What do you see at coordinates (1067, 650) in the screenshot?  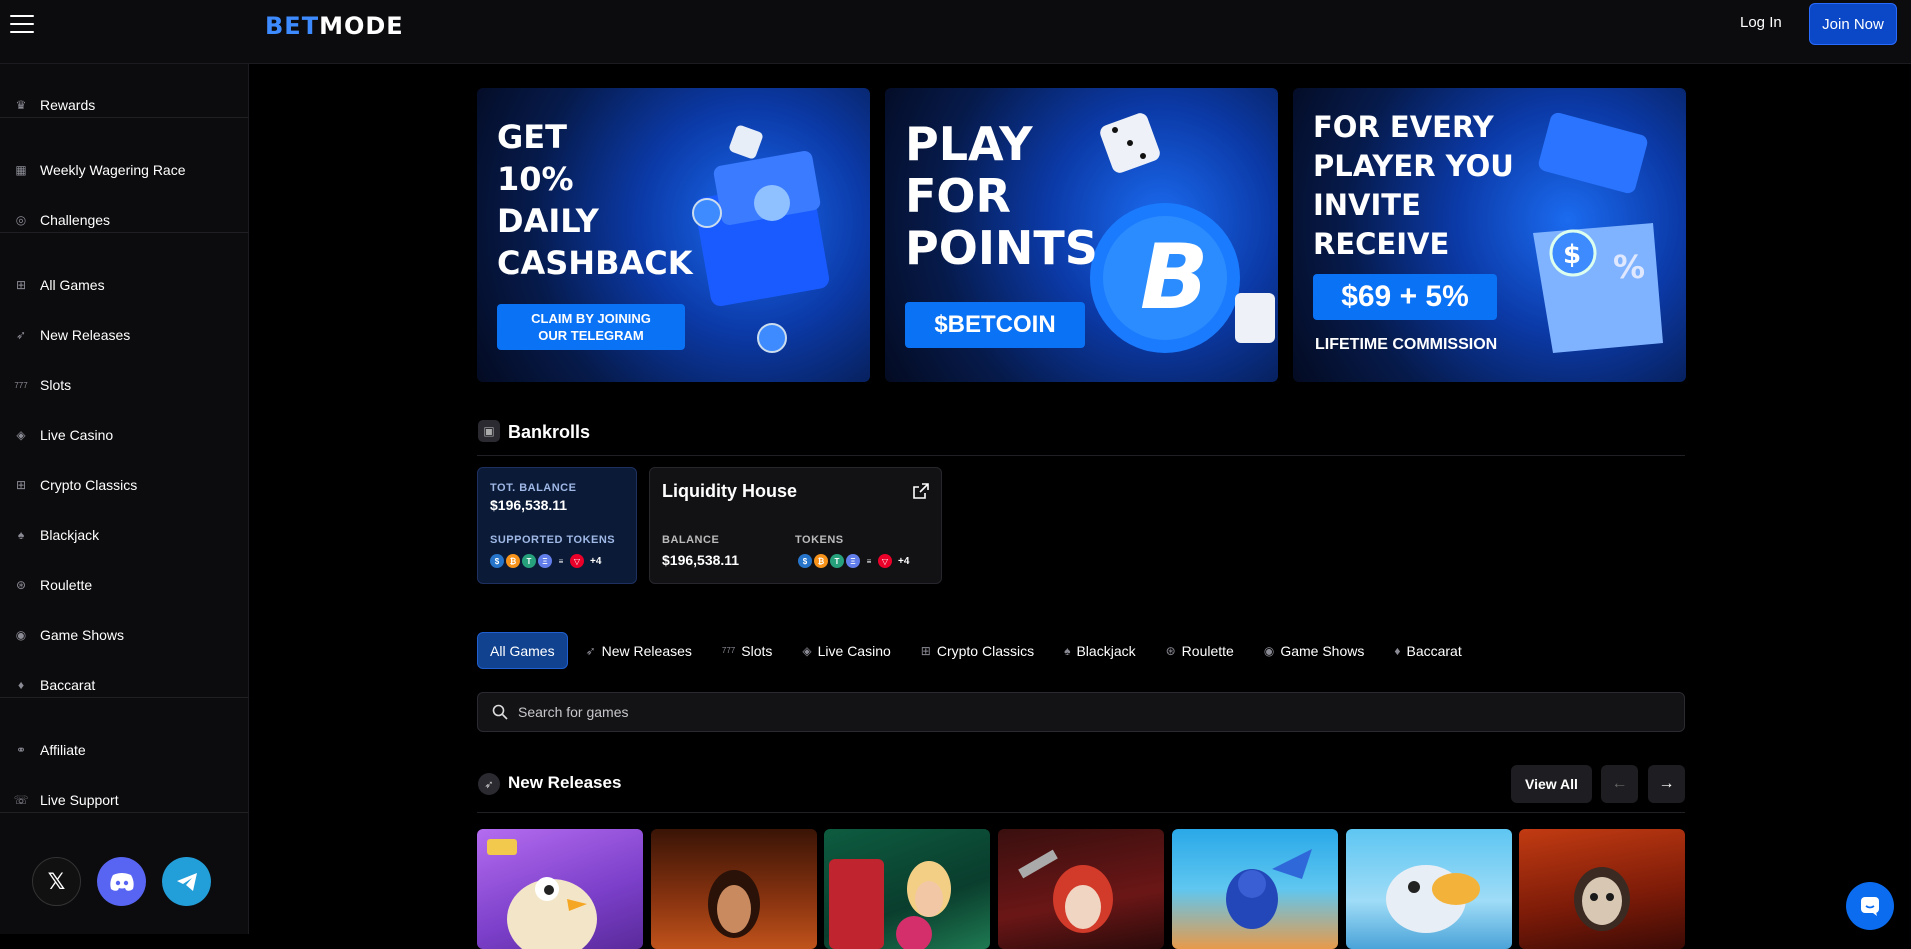 I see `spade-icon: ♠` at bounding box center [1067, 650].